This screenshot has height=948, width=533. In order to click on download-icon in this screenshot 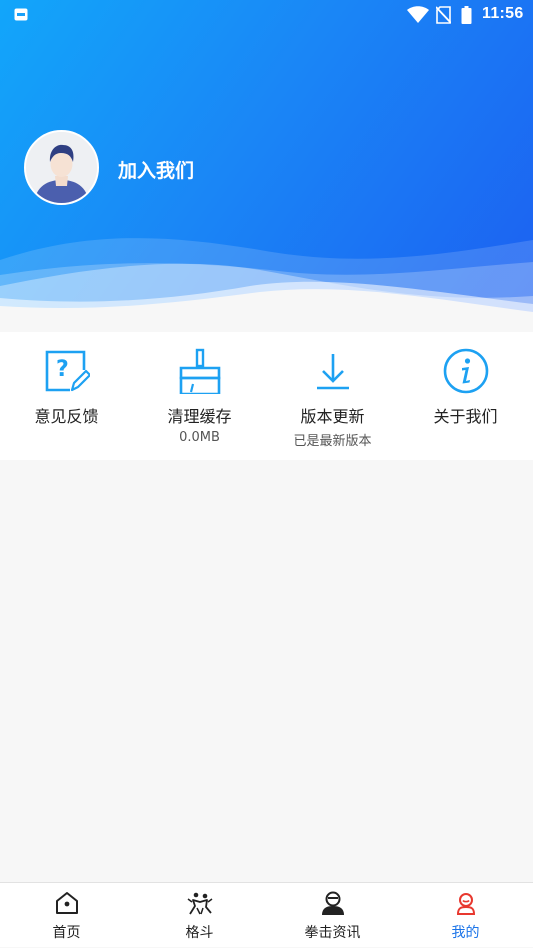, I will do `click(333, 372)`.